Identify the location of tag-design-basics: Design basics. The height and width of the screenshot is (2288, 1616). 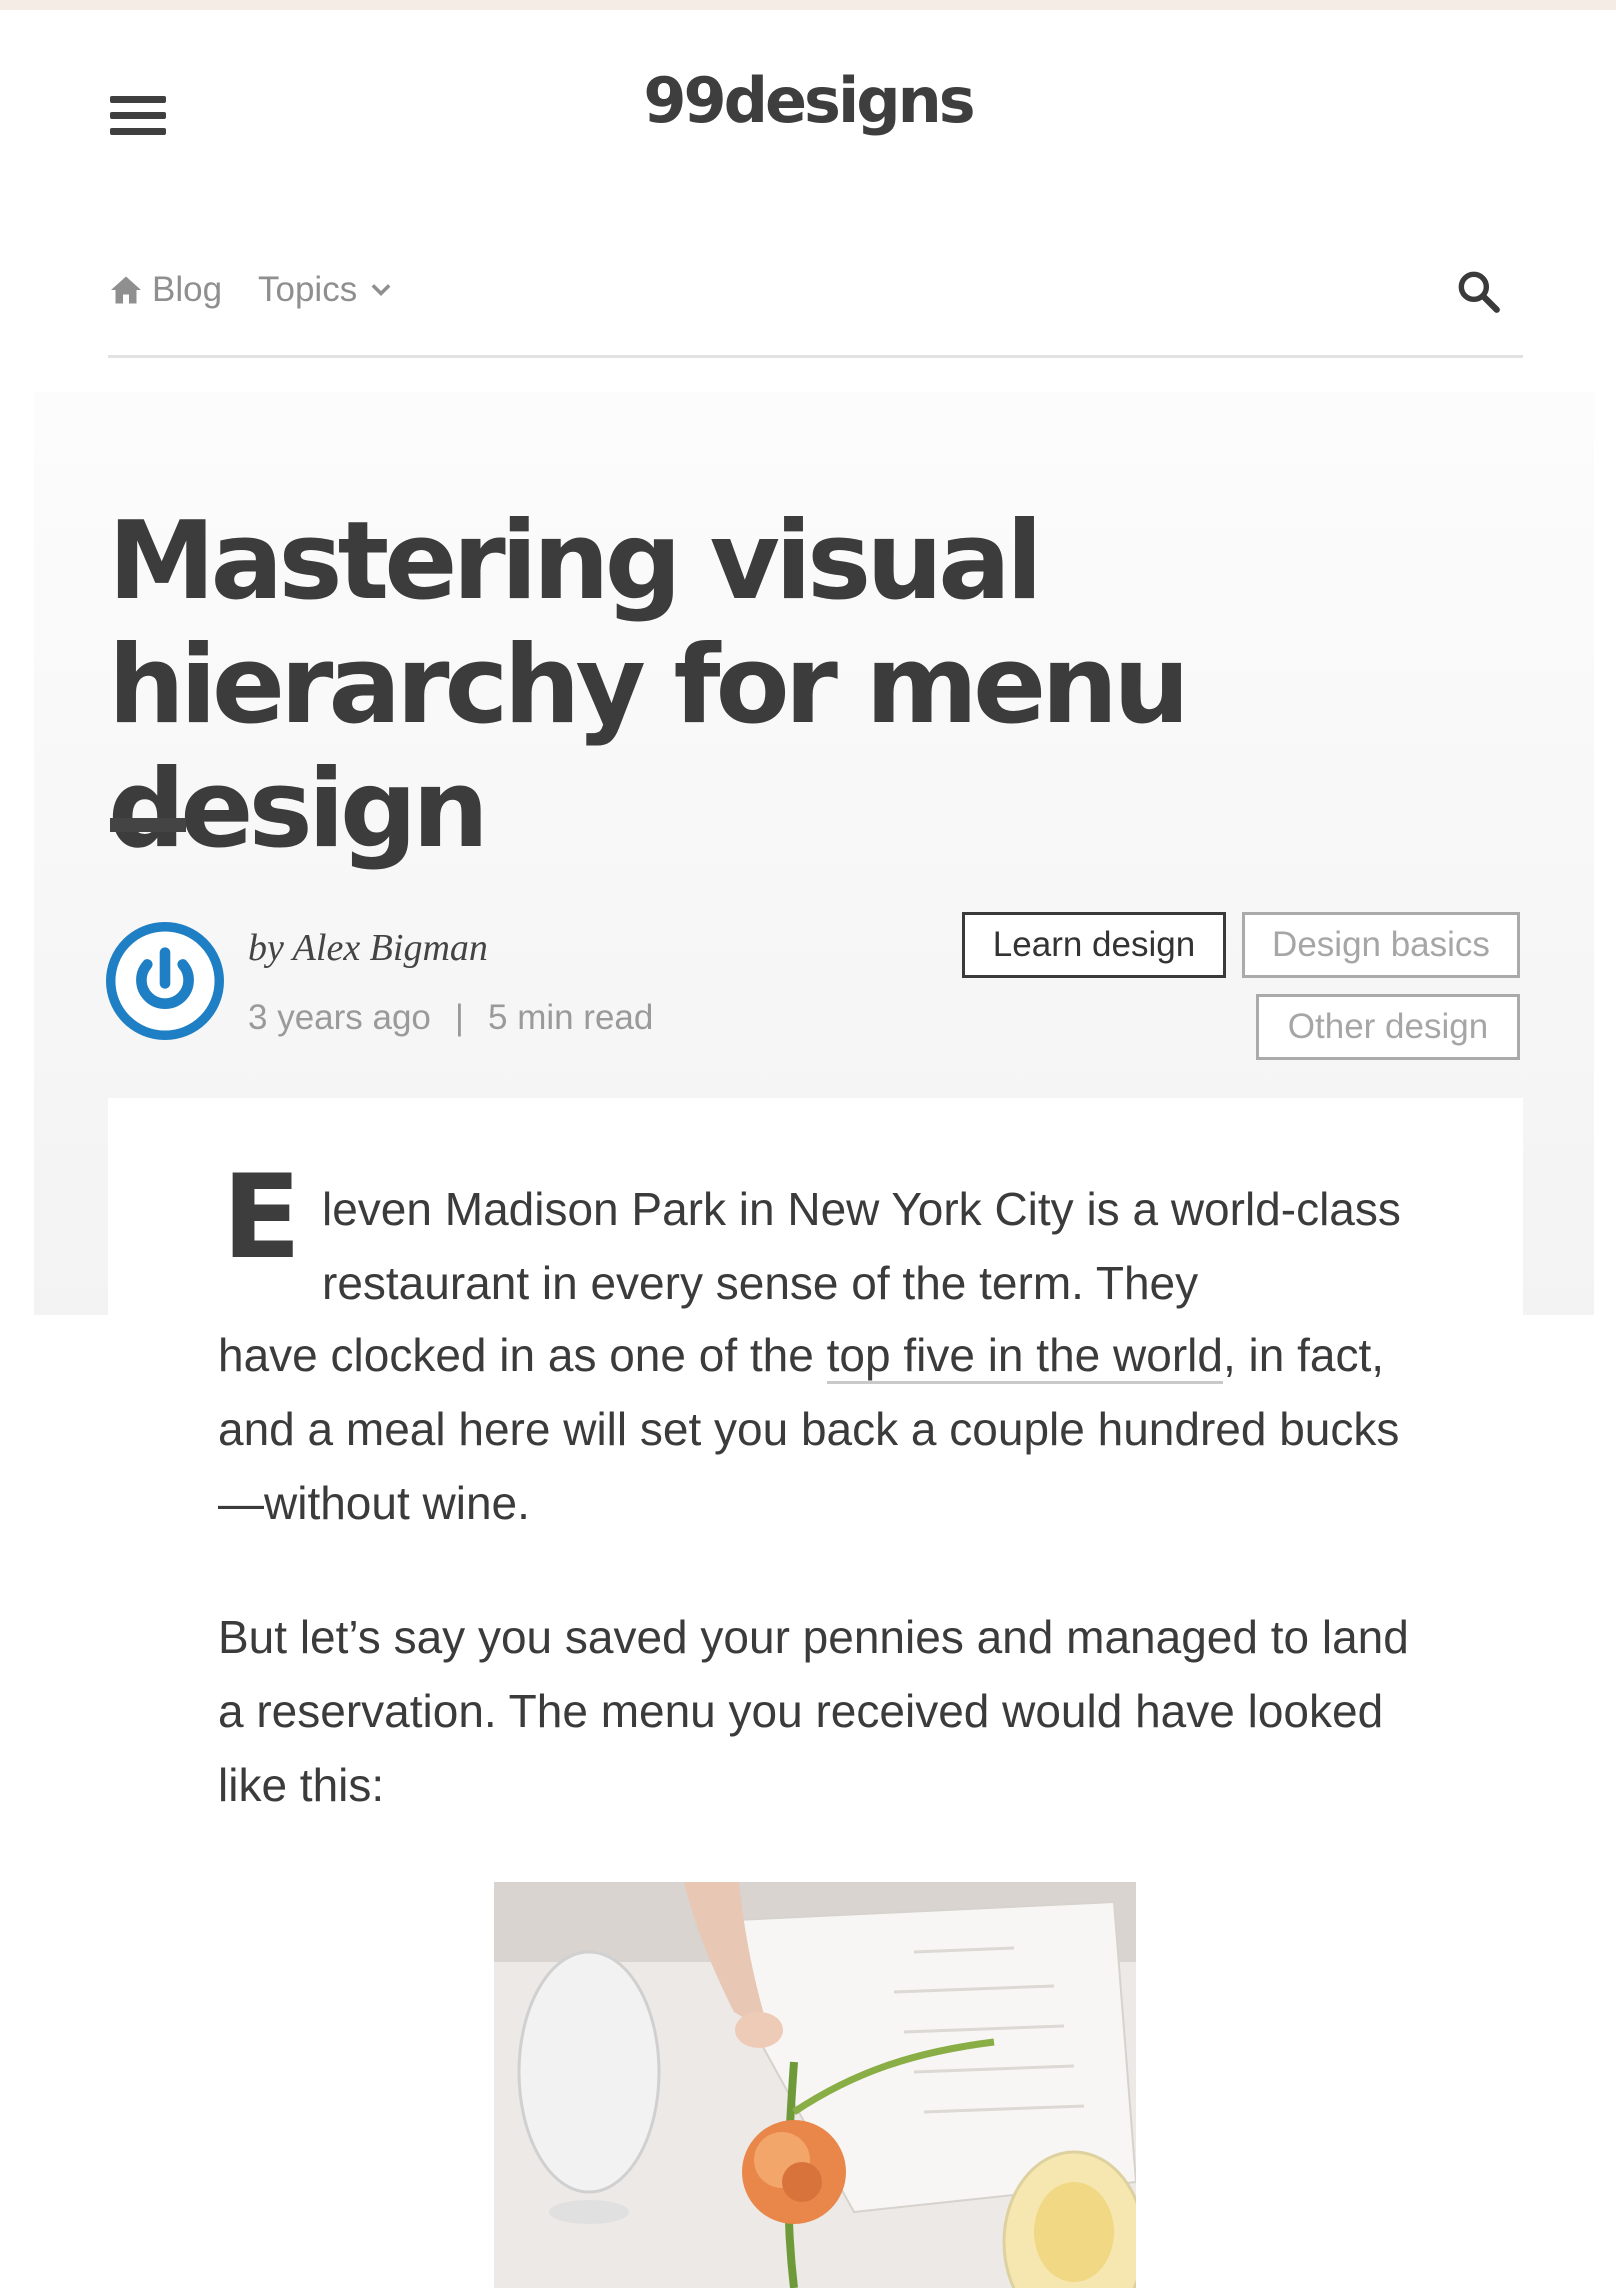
(1381, 945).